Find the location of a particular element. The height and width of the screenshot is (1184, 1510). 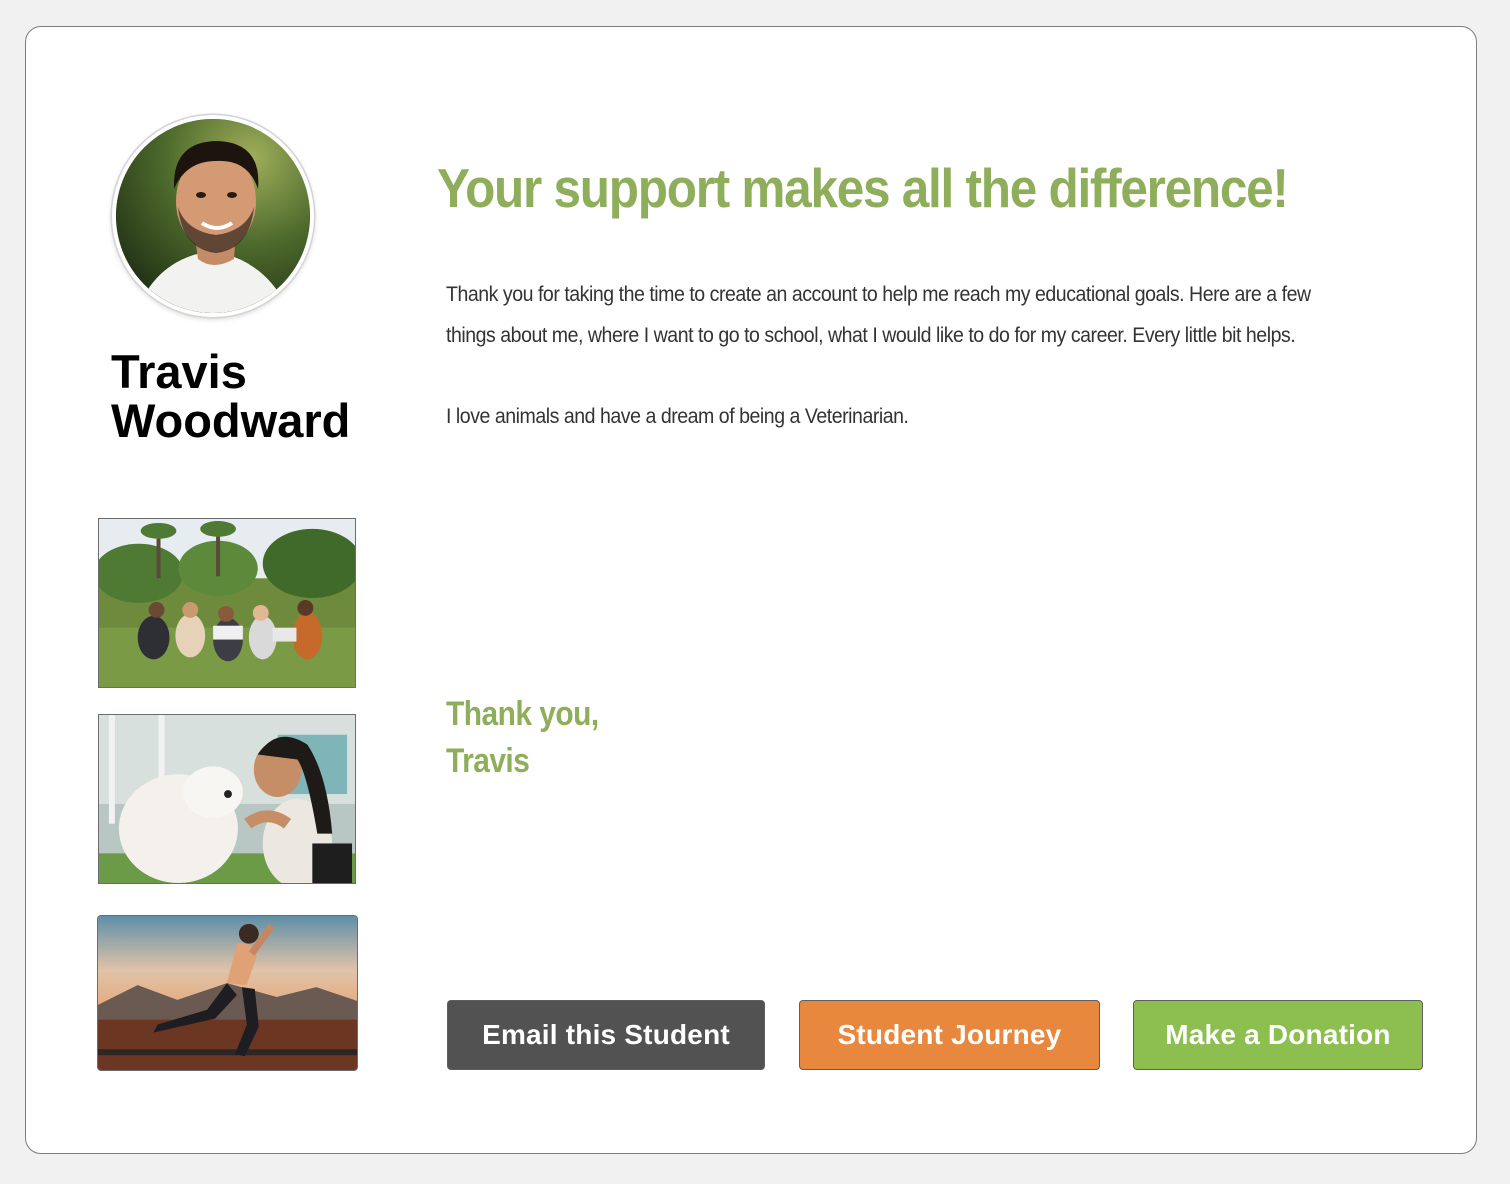

signoff-name: Travis is located at coordinates (488, 761).